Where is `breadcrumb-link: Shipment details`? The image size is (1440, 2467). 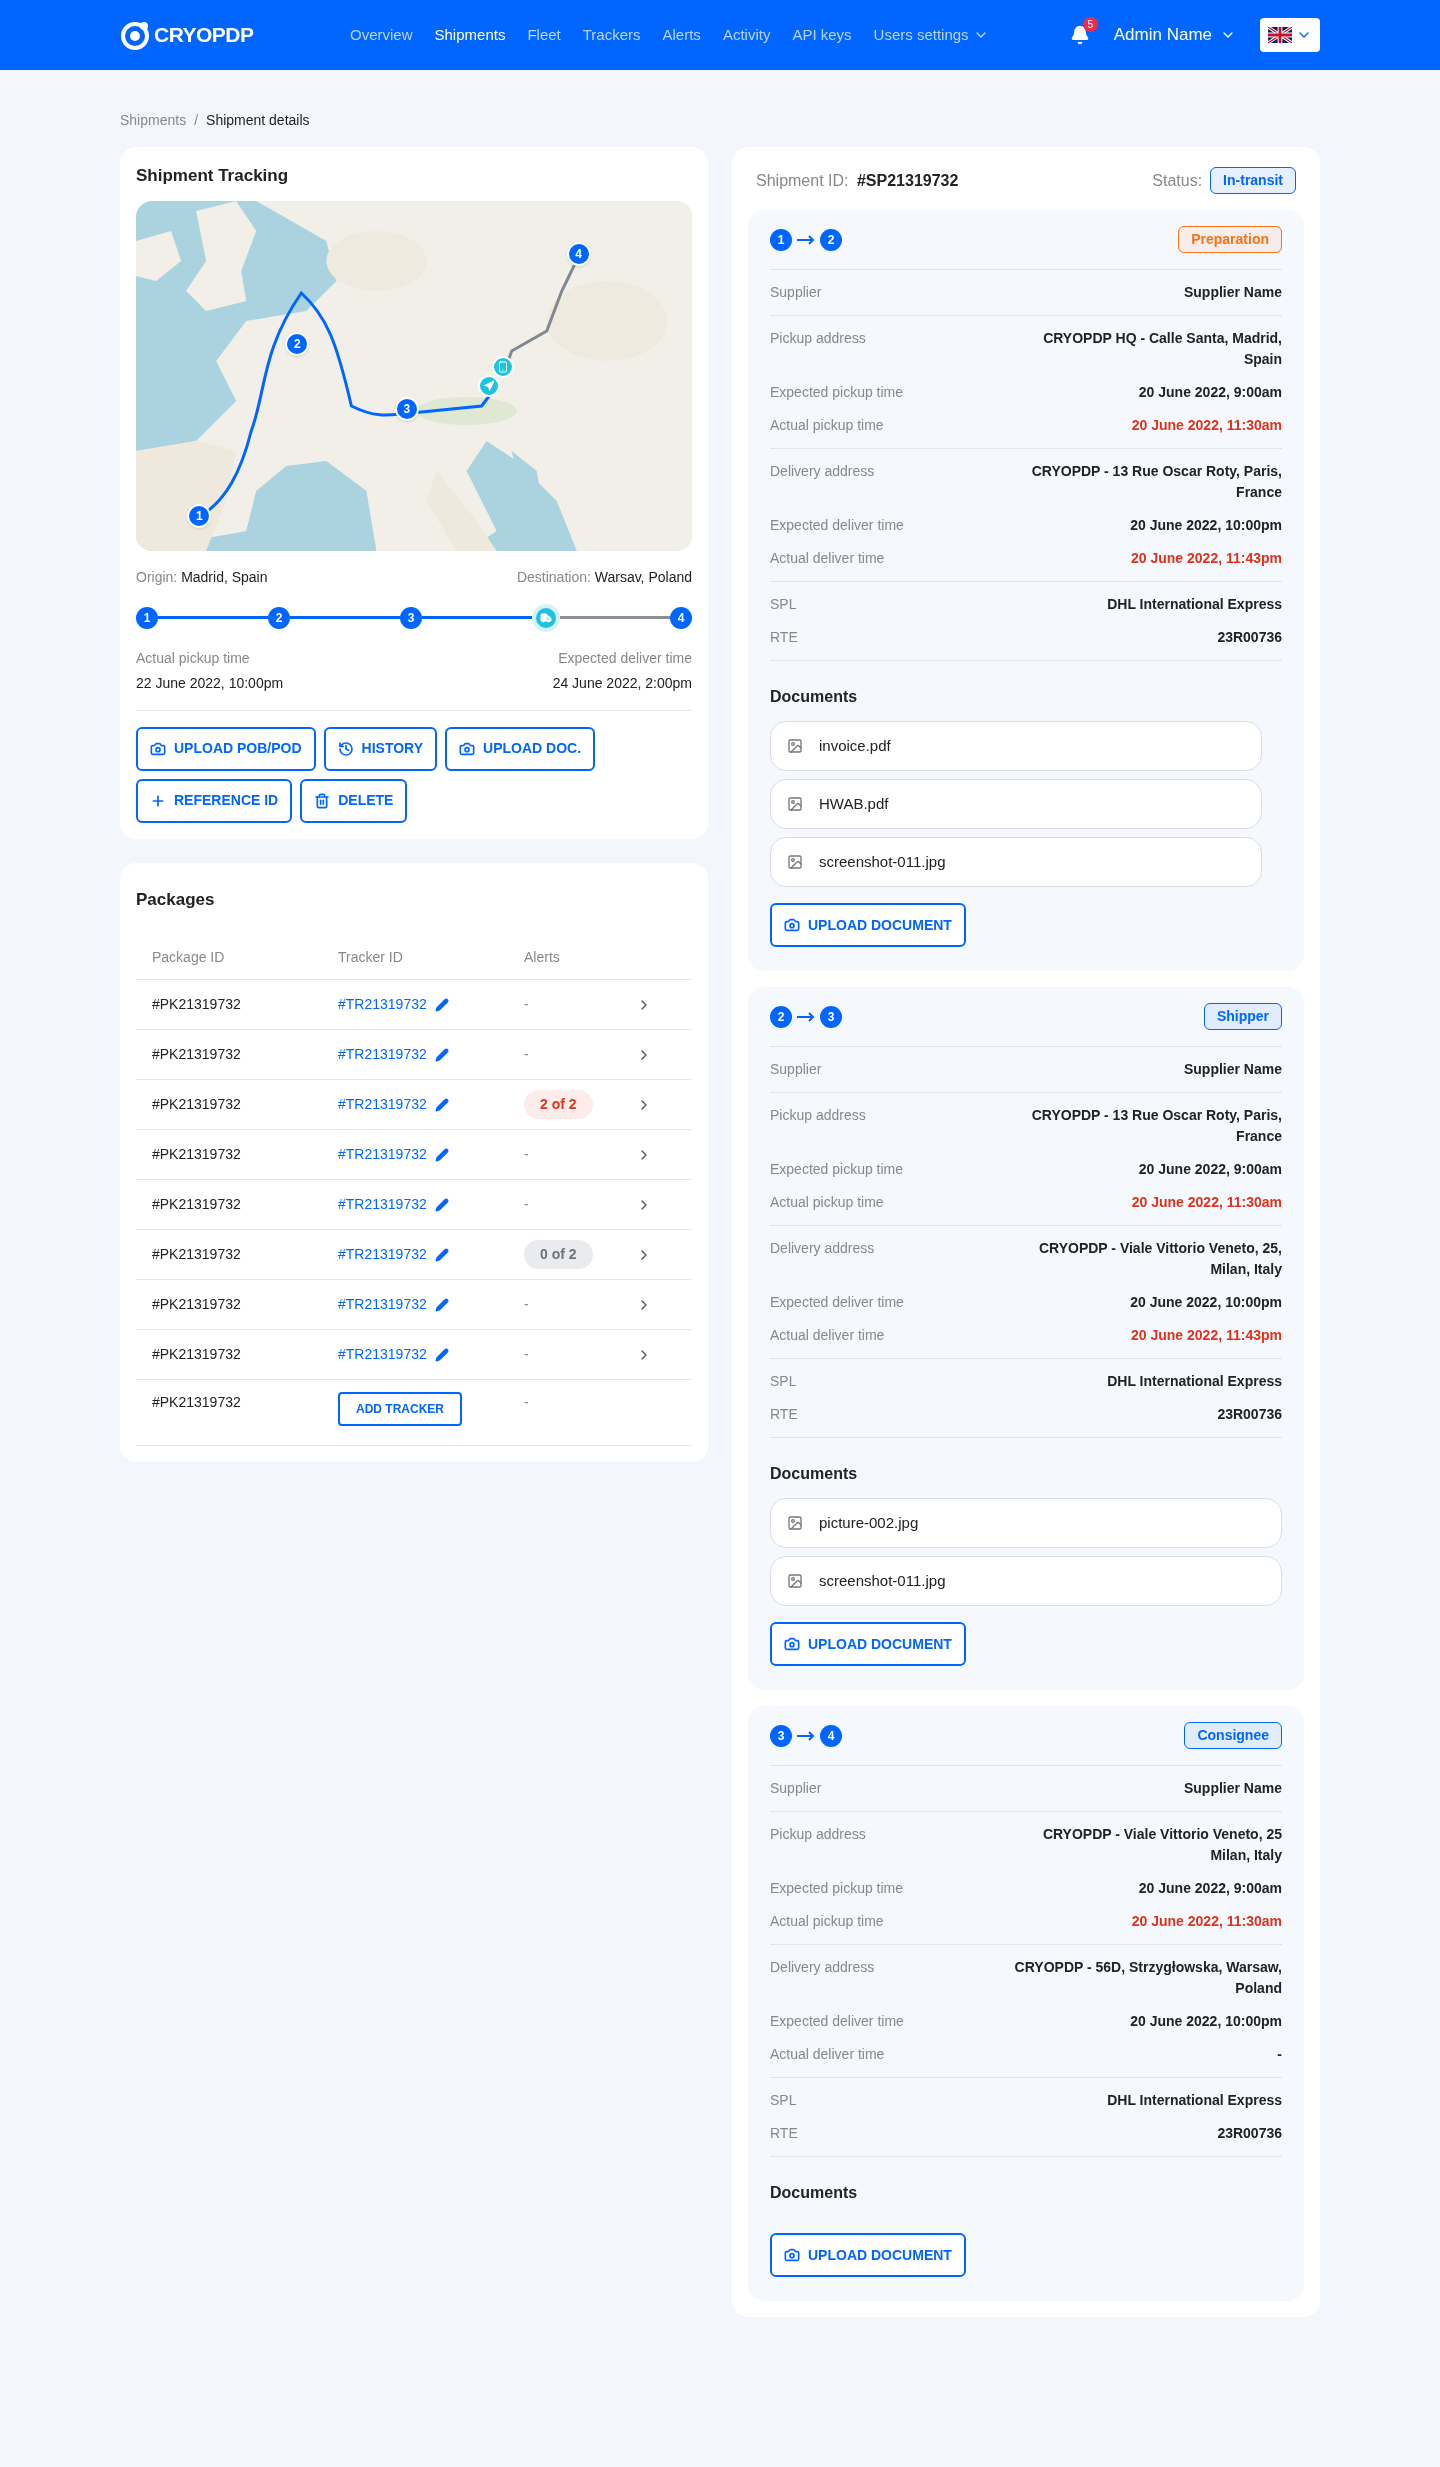
breadcrumb-link: Shipment details is located at coordinates (258, 120).